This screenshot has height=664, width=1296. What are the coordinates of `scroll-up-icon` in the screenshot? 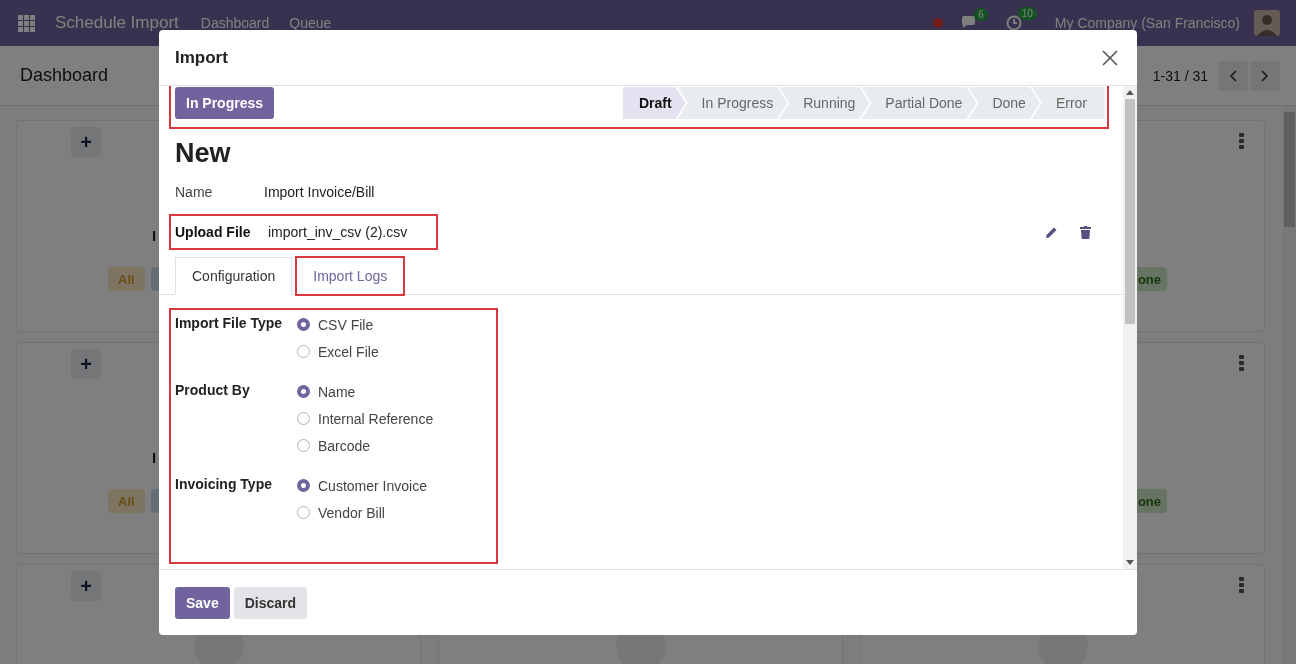 It's located at (1130, 92).